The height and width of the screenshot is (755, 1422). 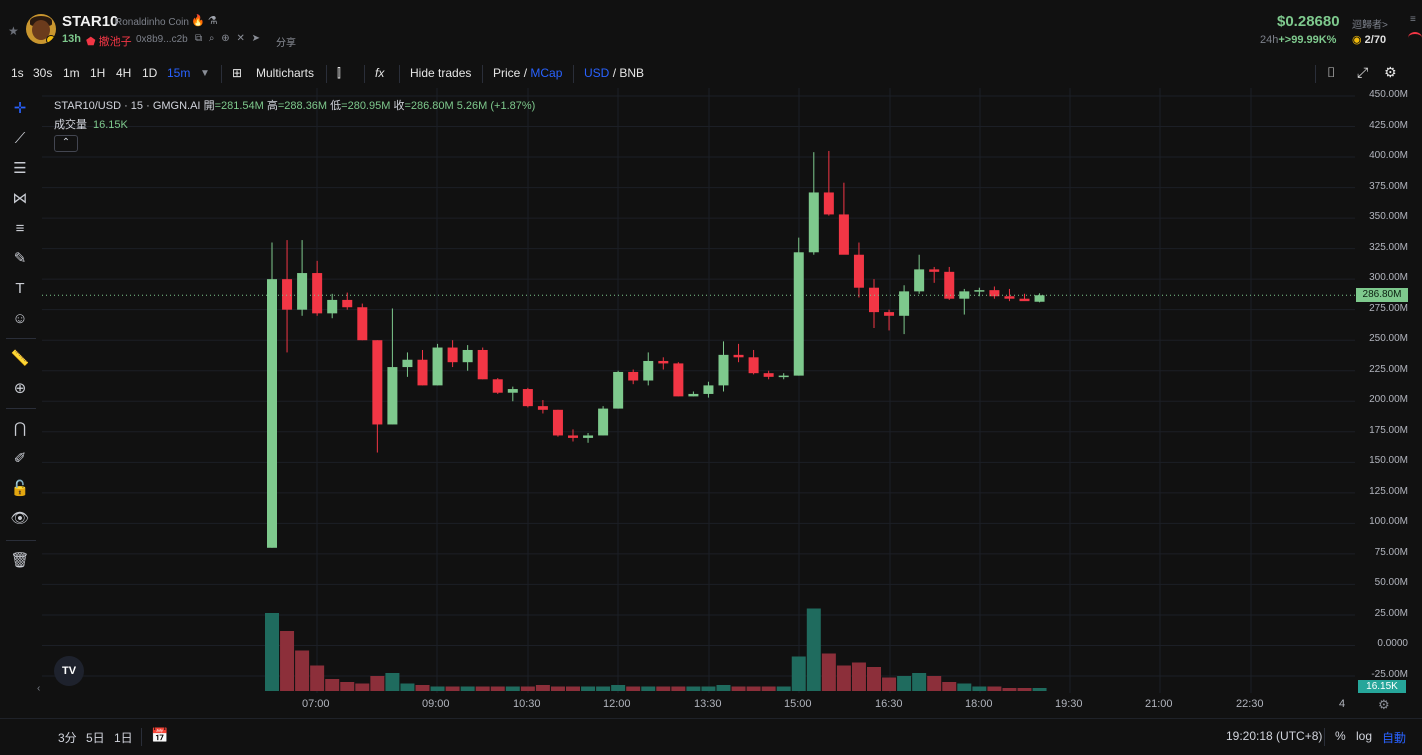 What do you see at coordinates (67, 737) in the screenshot?
I see `range-3d: 3分` at bounding box center [67, 737].